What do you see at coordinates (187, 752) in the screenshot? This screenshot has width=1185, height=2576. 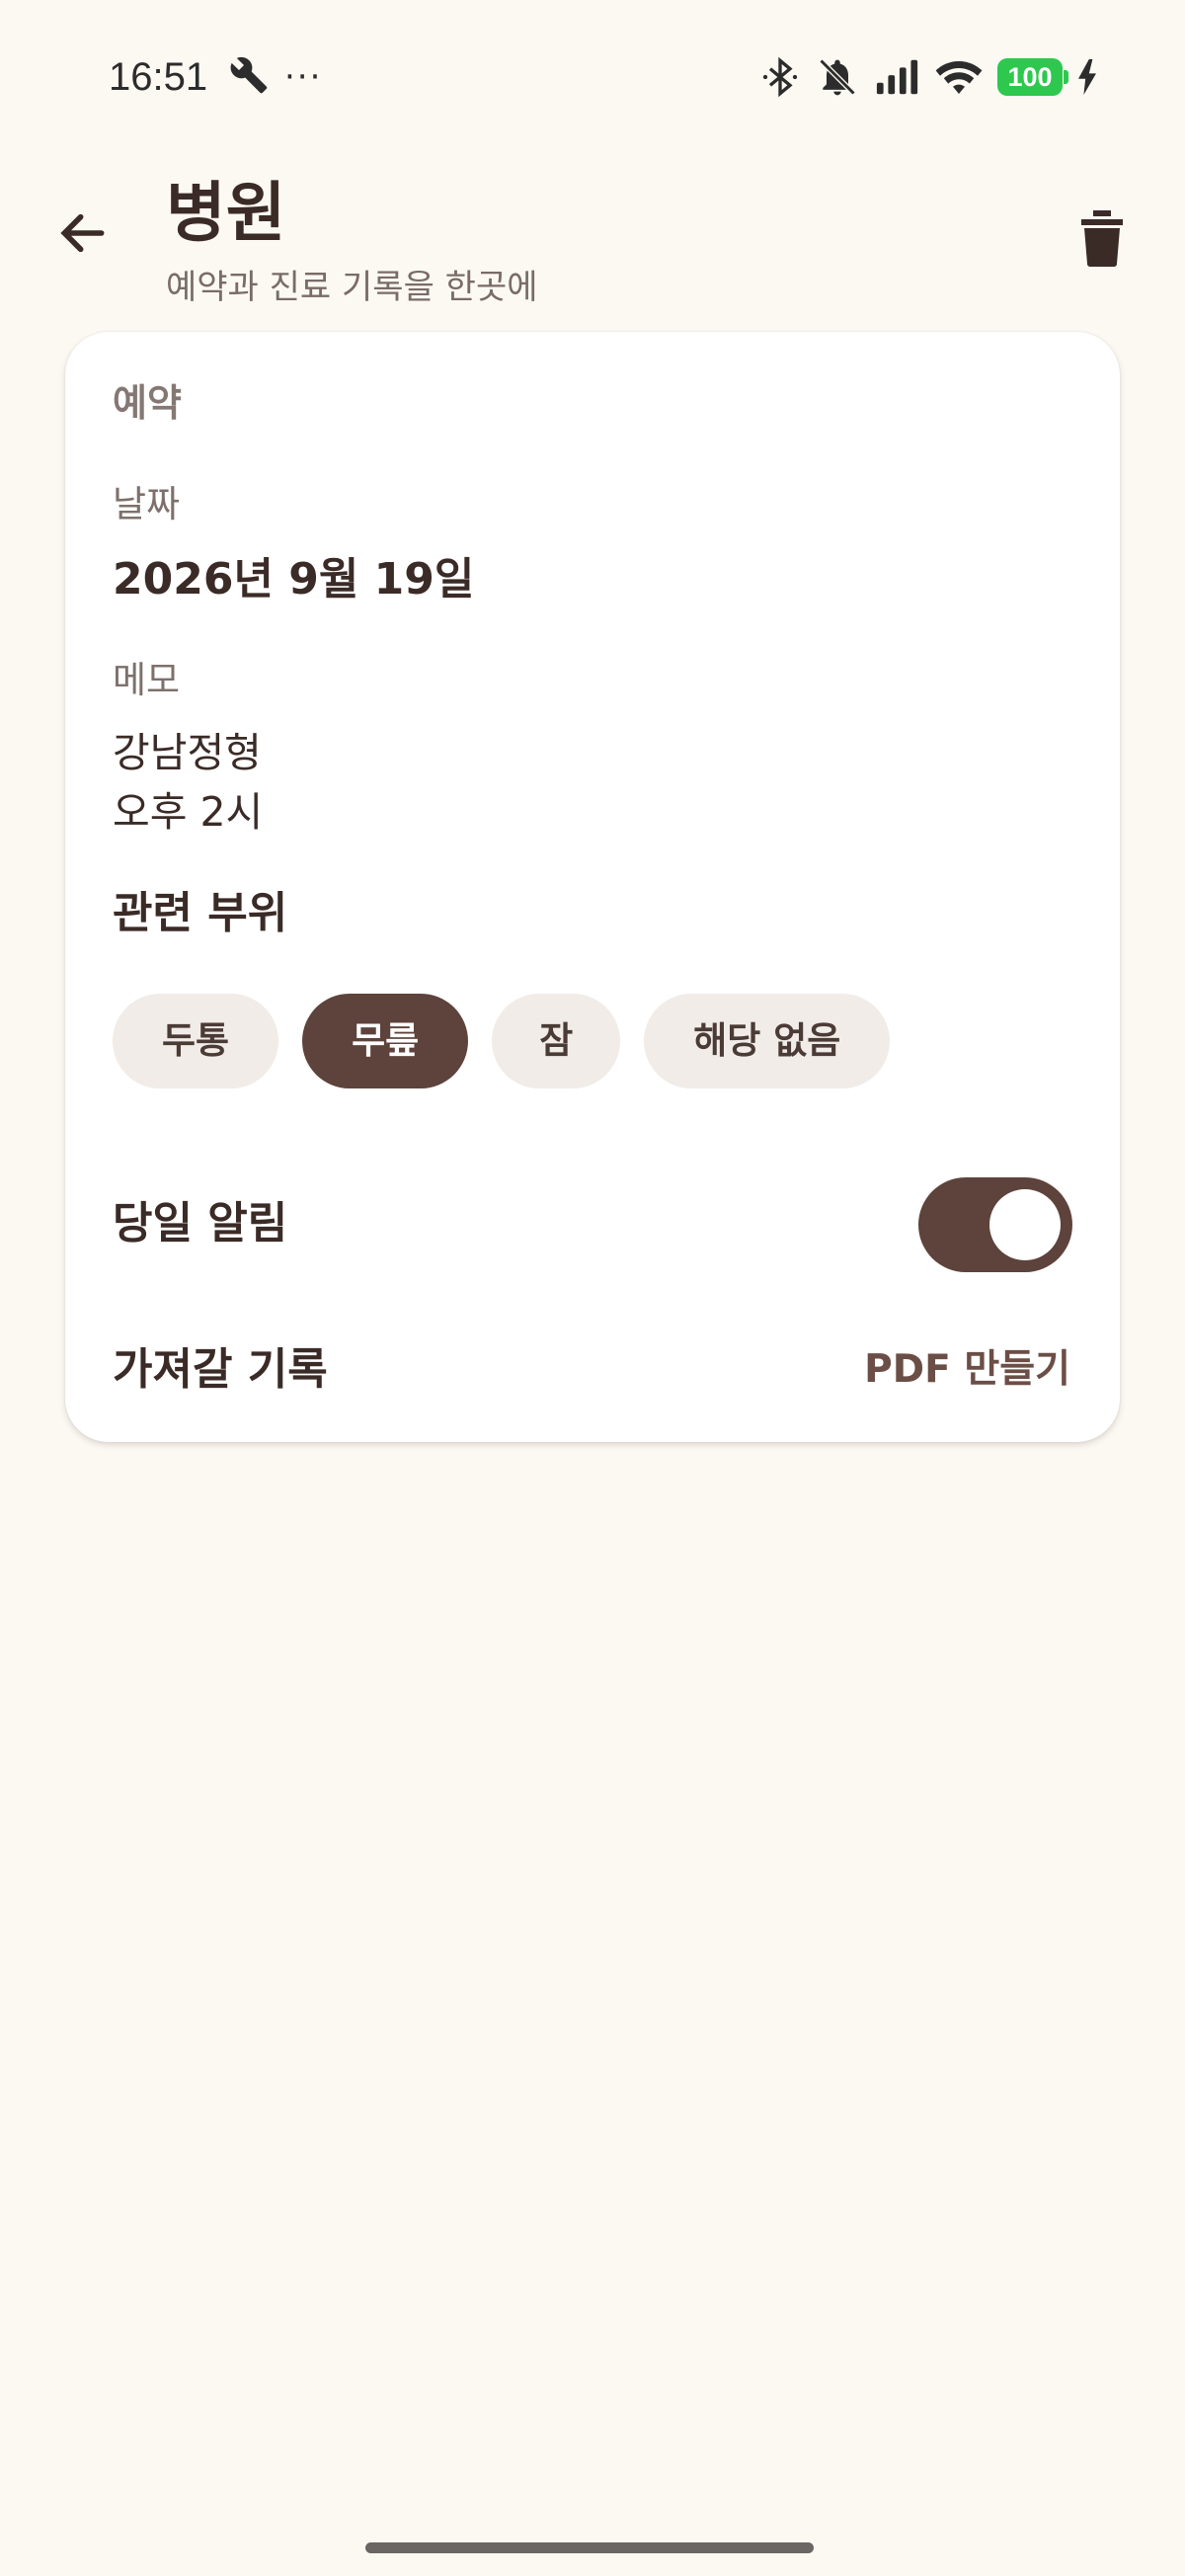 I see `memo-line-1: 강남정형` at bounding box center [187, 752].